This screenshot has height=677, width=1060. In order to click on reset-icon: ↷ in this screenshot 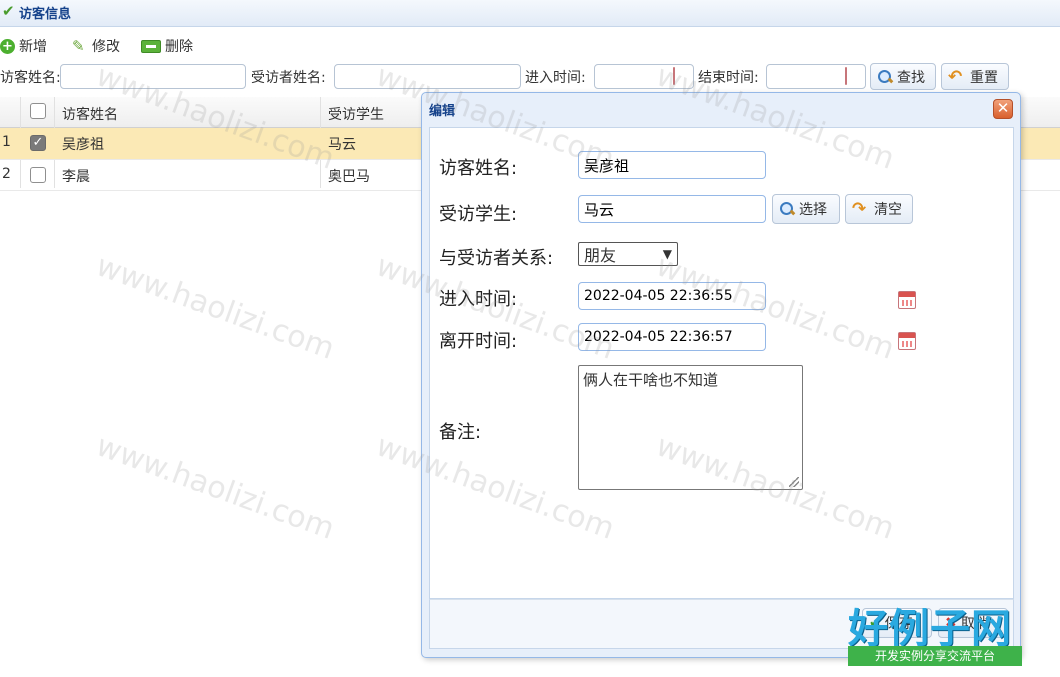, I will do `click(859, 209)`.